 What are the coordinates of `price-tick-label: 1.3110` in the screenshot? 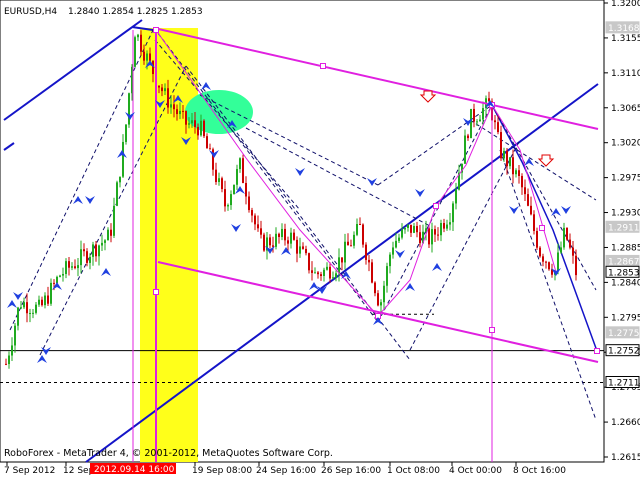 It's located at (625, 74).